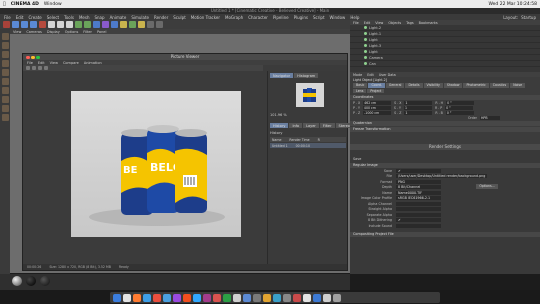 Image resolution: width=540 pixels, height=304 pixels. I want to click on viewport-menu-panel: Panel, so click(101, 32).